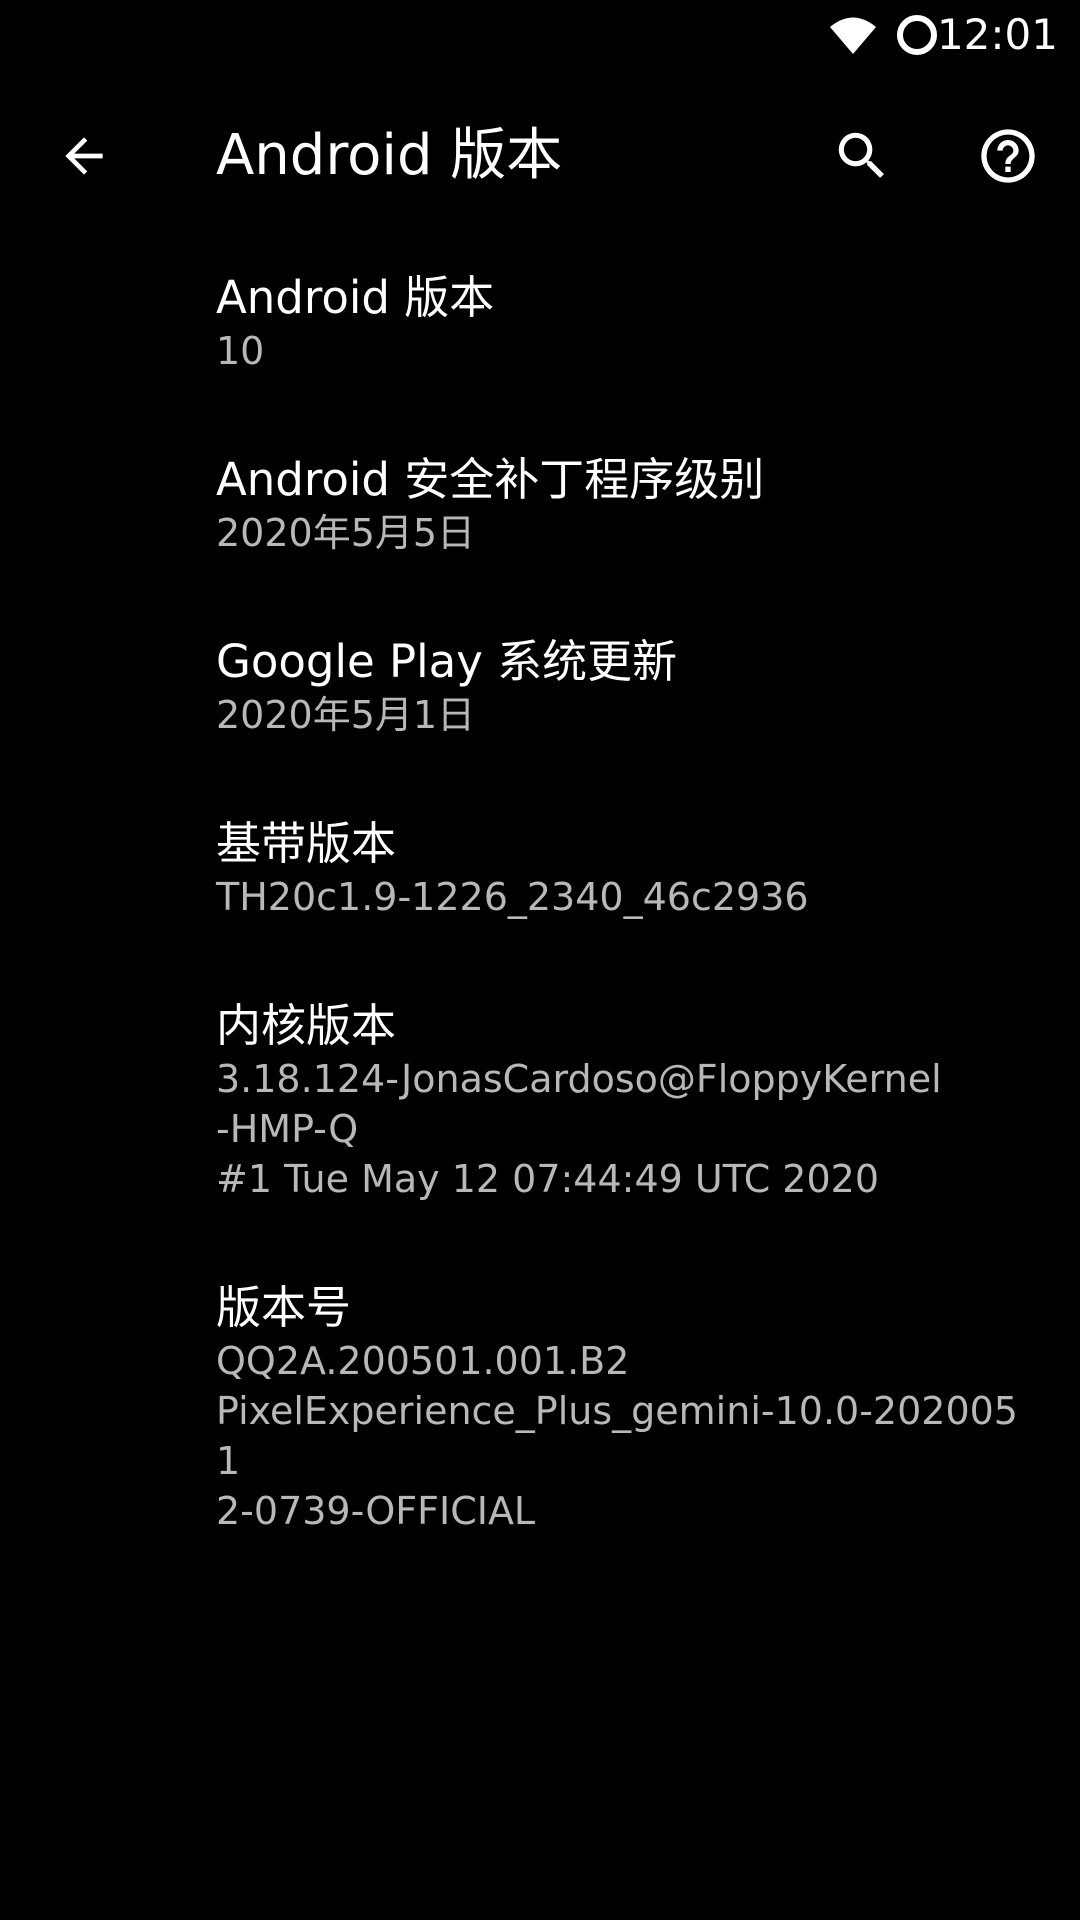  I want to click on pref-google-play-update: Google Play 系统更新 2020年5月1日, so click(540, 687).